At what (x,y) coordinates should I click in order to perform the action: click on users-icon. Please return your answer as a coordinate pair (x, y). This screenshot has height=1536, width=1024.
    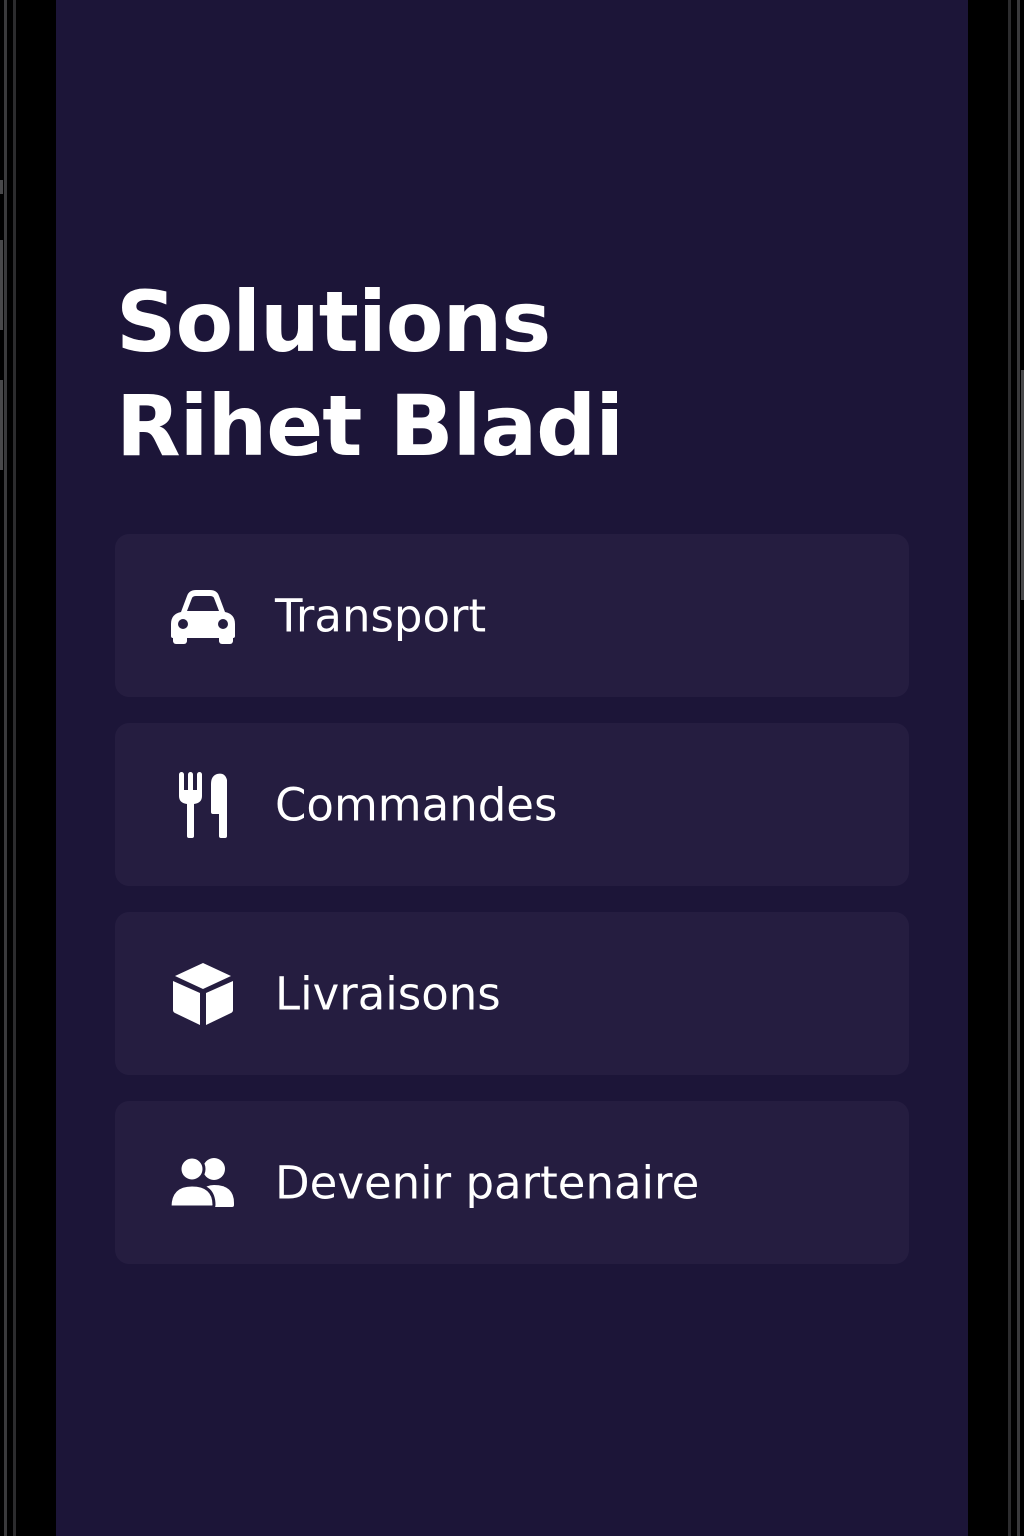
    Looking at the image, I should click on (203, 1183).